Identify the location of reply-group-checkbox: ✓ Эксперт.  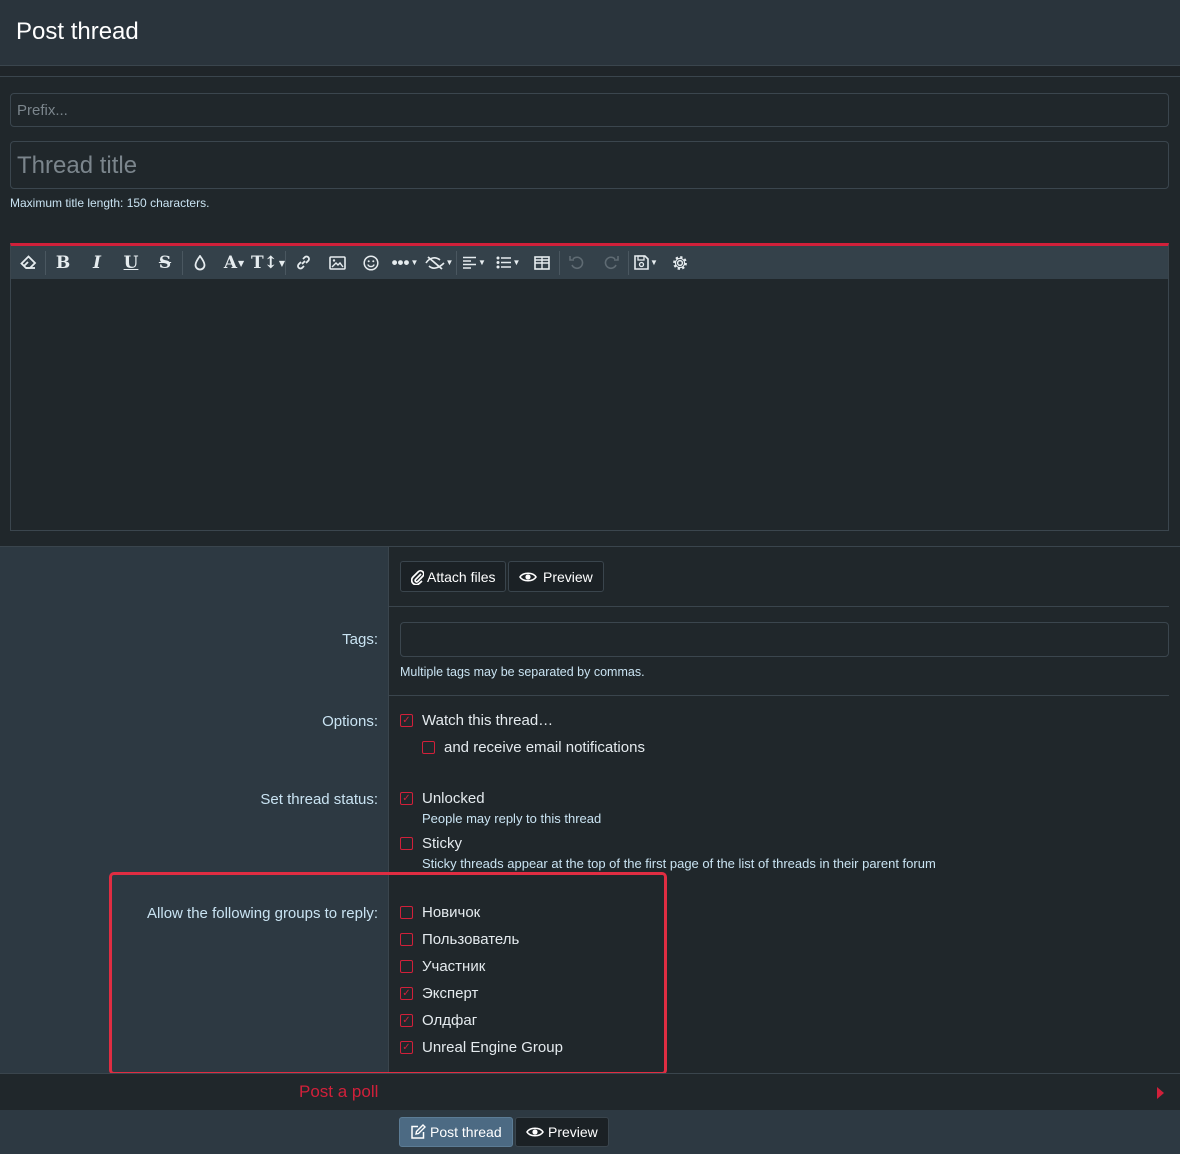
(439, 993).